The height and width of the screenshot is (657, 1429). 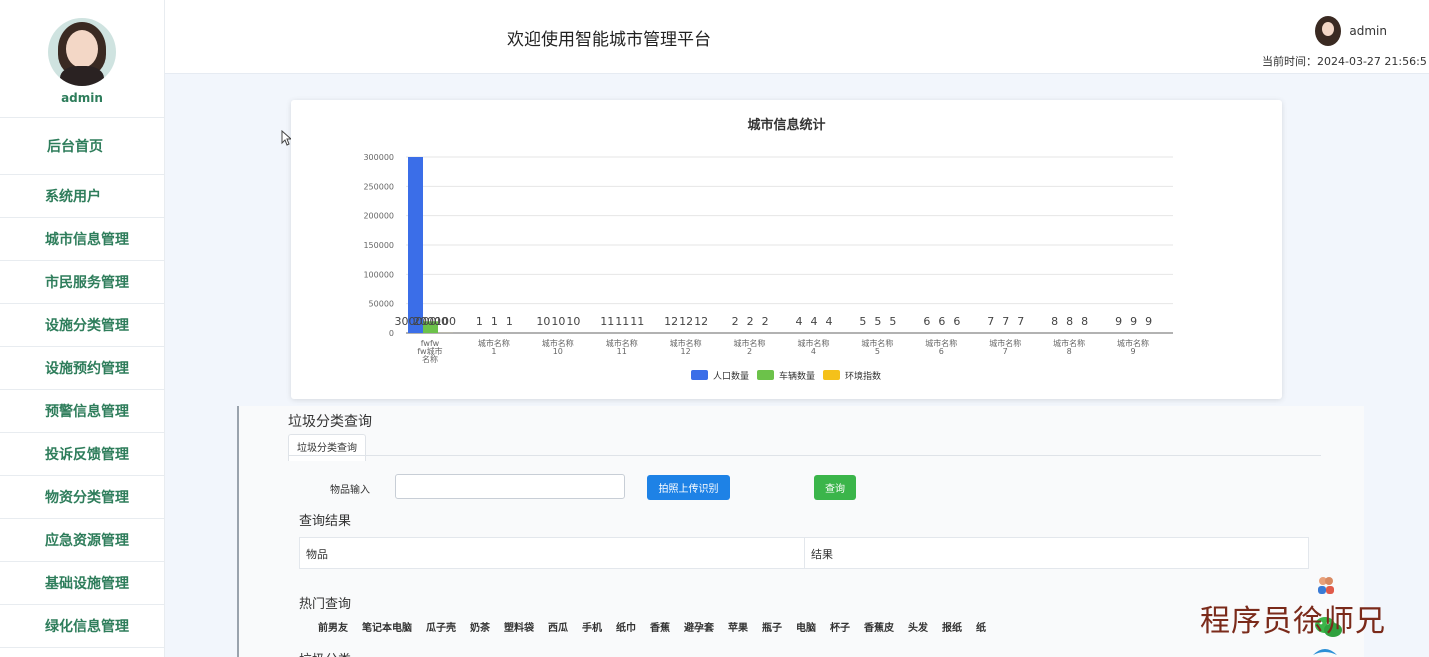 I want to click on x-tick-label: 12, so click(x=686, y=351).